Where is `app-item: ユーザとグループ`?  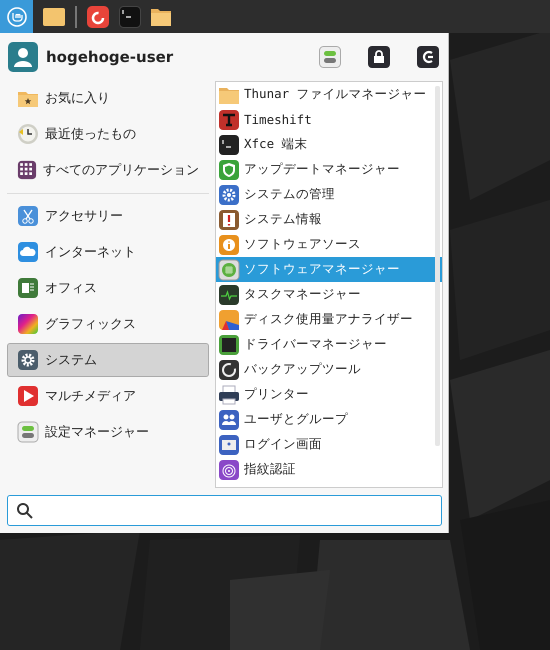
app-item: ユーザとグループ is located at coordinates (329, 419).